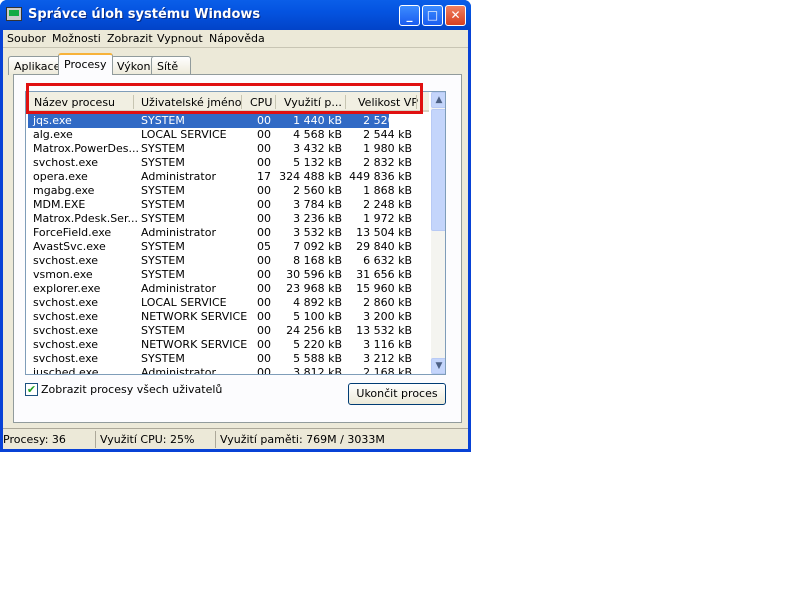 This screenshot has height=600, width=800. Describe the element at coordinates (387, 302) in the screenshot. I see `cell-vm-size: 2 860 kB` at that location.